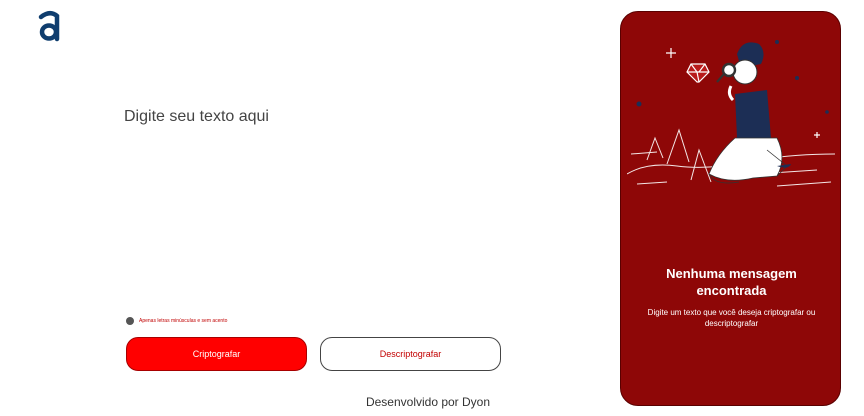  What do you see at coordinates (428, 402) in the screenshot?
I see `footer-credit: Desenvolvido por Dyon` at bounding box center [428, 402].